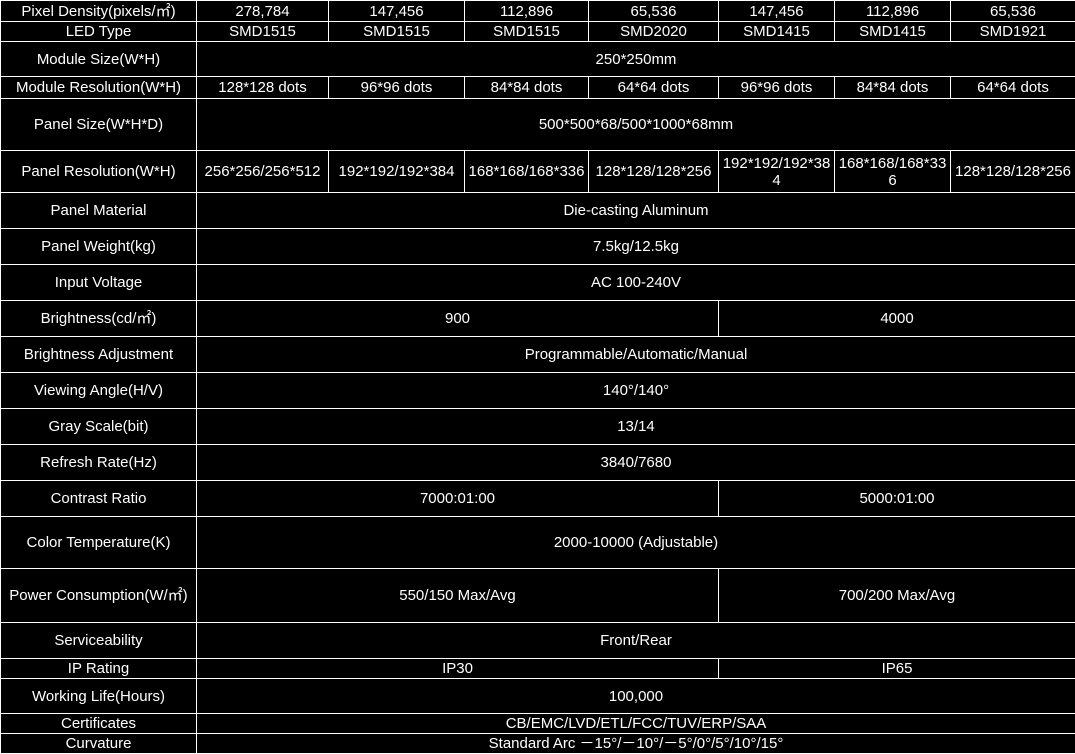  What do you see at coordinates (636, 283) in the screenshot?
I see `cell-value: AC 100-240V` at bounding box center [636, 283].